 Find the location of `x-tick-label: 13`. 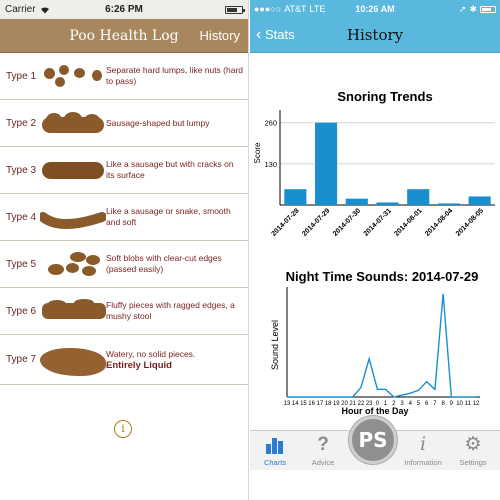

x-tick-label: 13 is located at coordinates (287, 404).